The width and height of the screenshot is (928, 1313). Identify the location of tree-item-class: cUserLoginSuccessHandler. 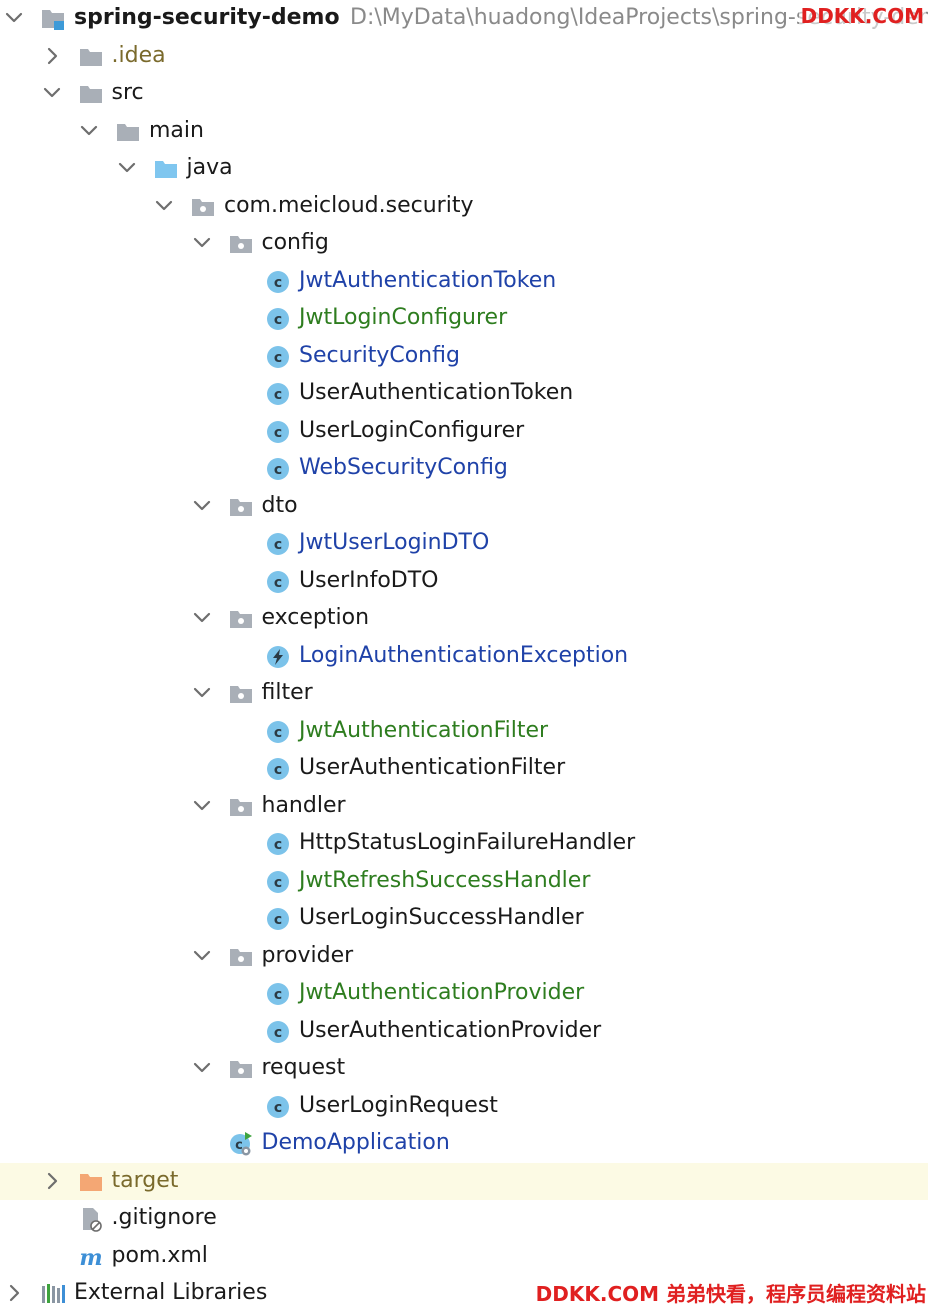
(464, 919).